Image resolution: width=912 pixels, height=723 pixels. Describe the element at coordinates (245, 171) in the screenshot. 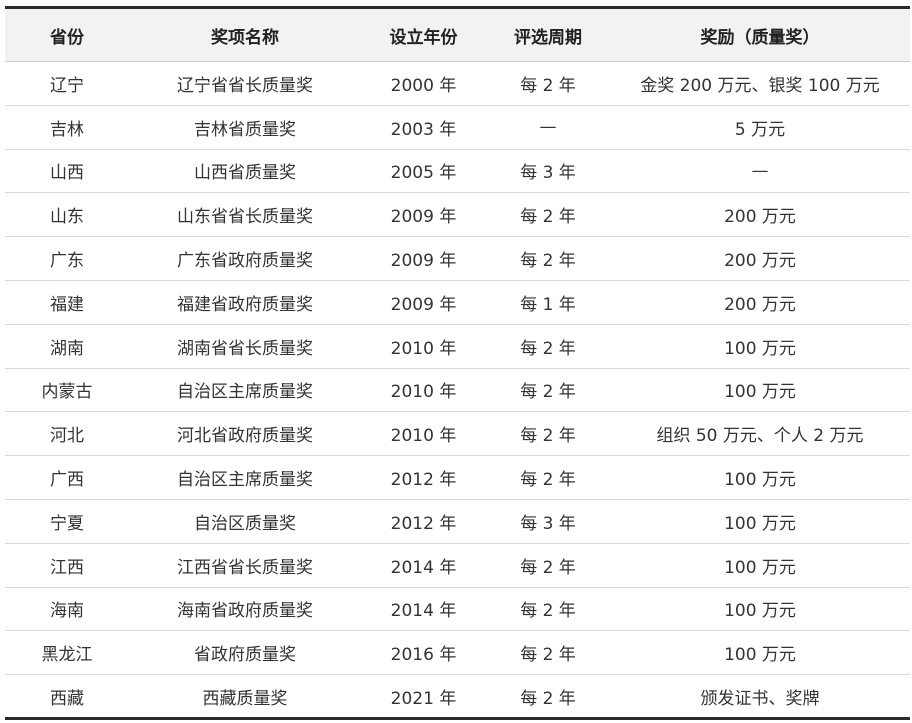

I see `cell-award-name: 山西省质量奖` at that location.